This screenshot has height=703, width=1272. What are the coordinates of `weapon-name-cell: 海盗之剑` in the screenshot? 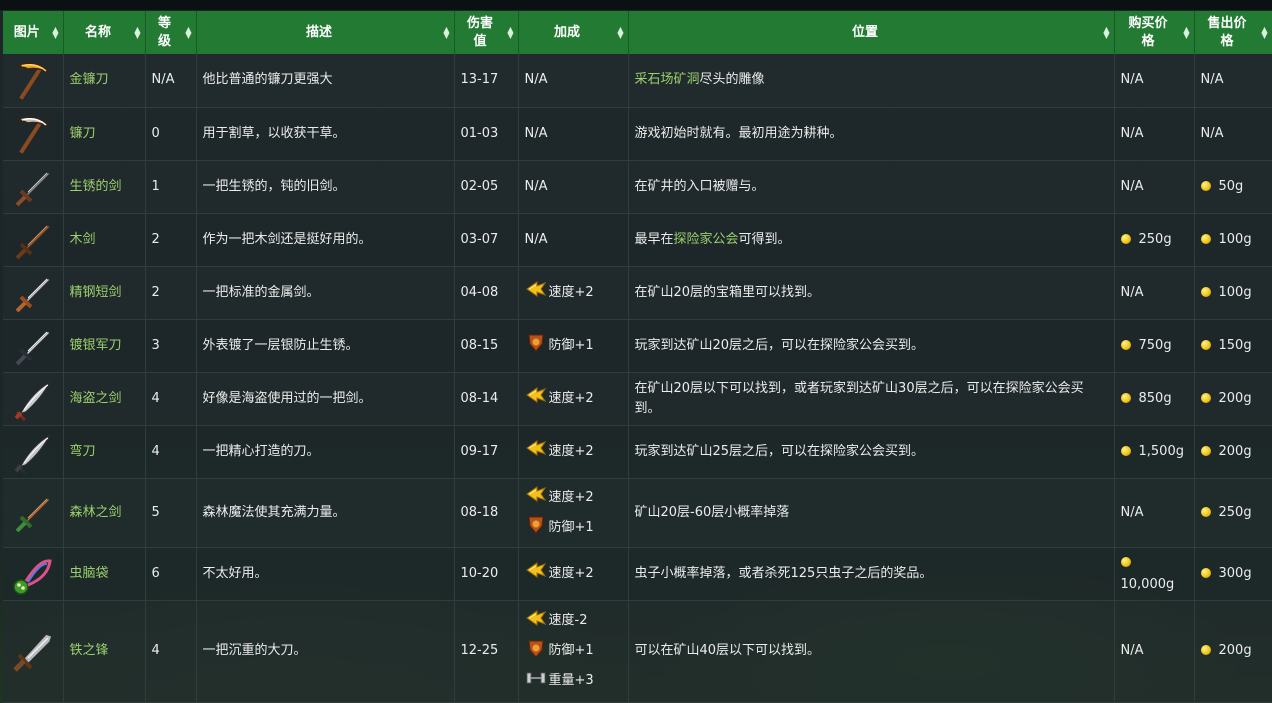 It's located at (104, 399).